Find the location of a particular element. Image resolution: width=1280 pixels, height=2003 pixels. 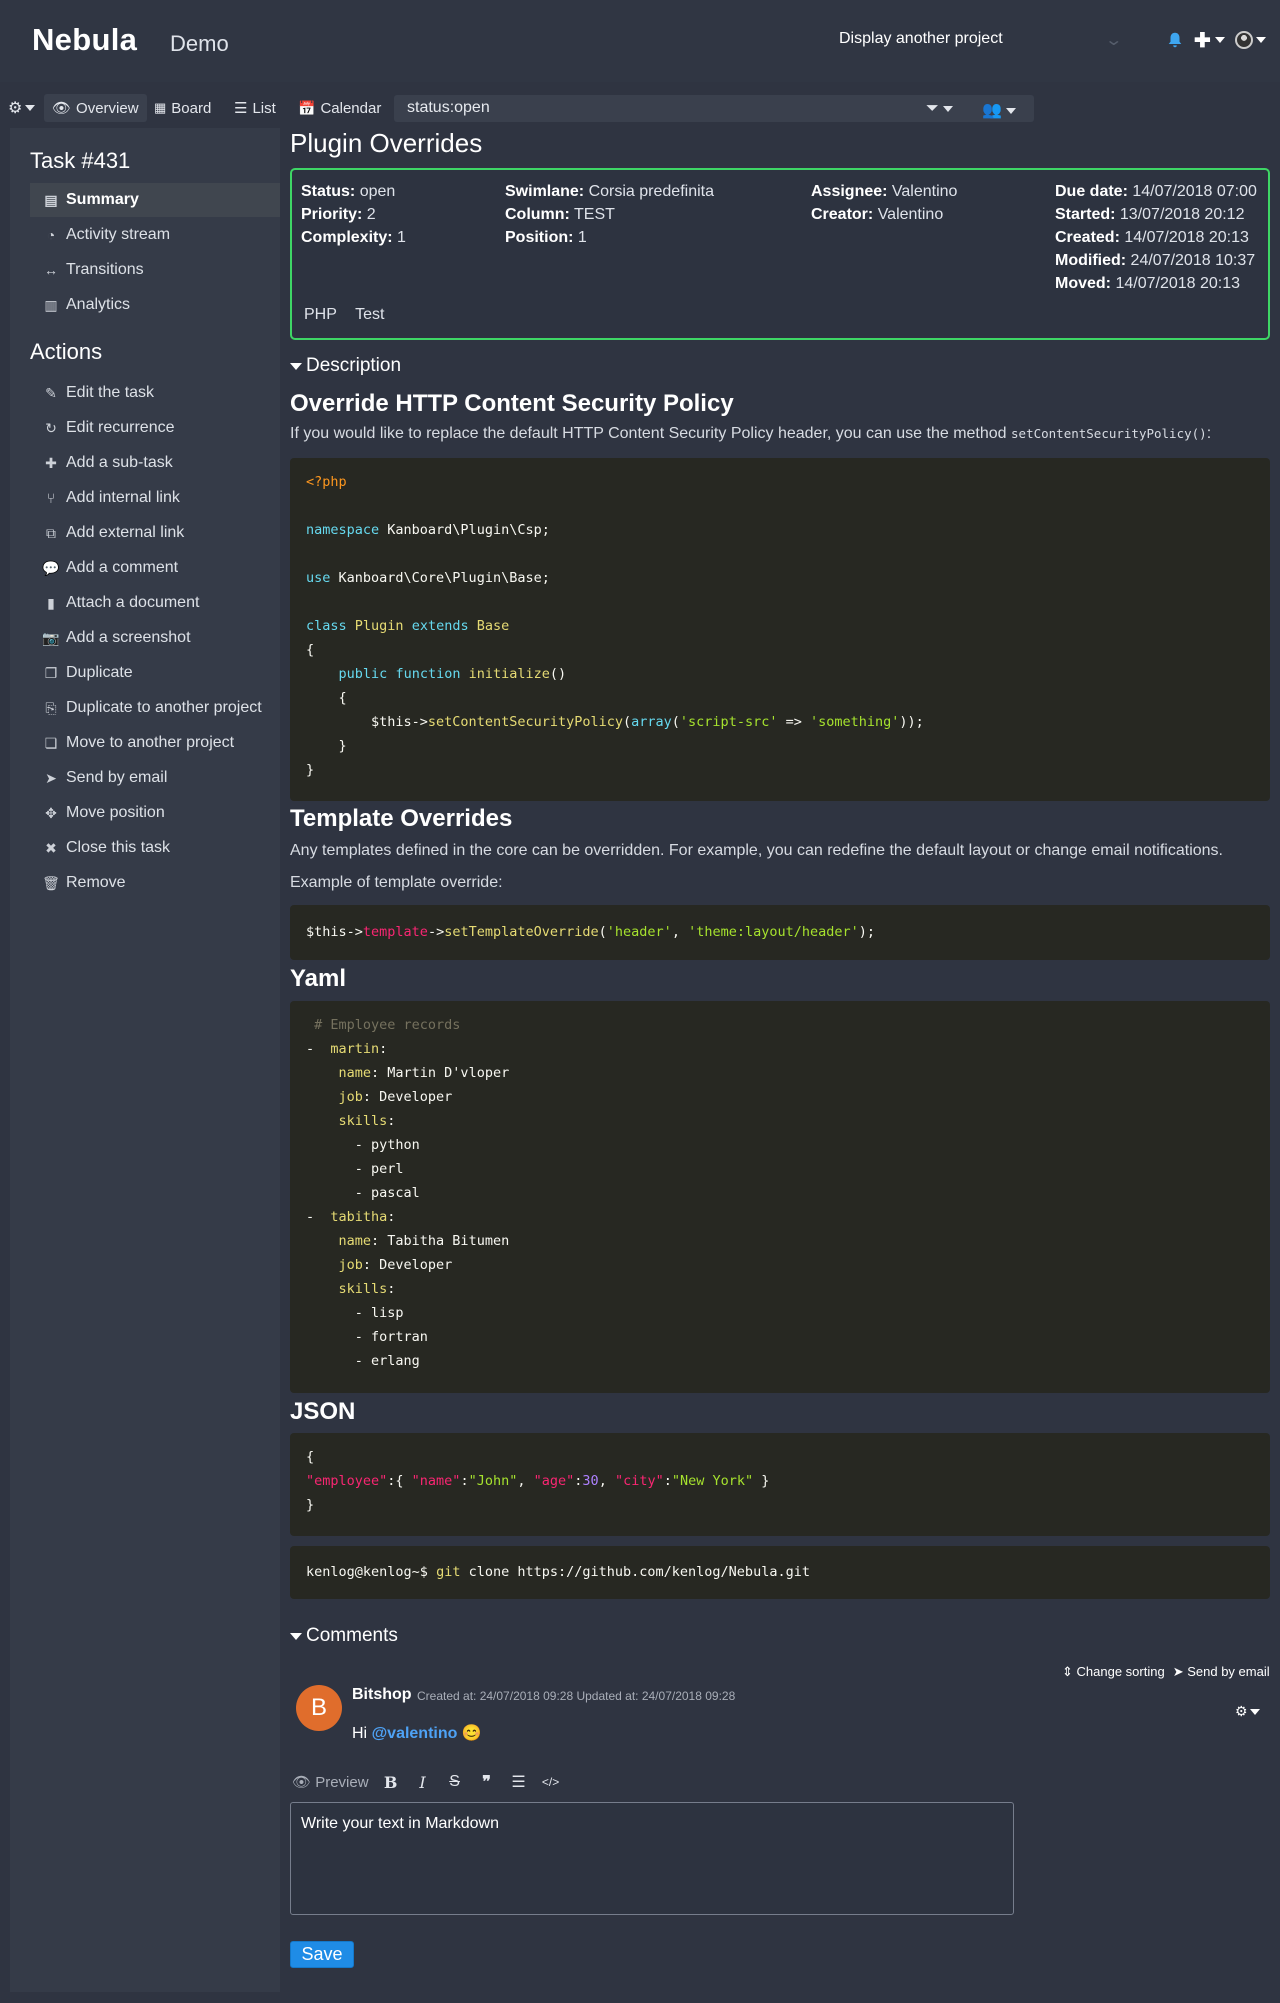

user-mention: @valentino is located at coordinates (415, 1733).